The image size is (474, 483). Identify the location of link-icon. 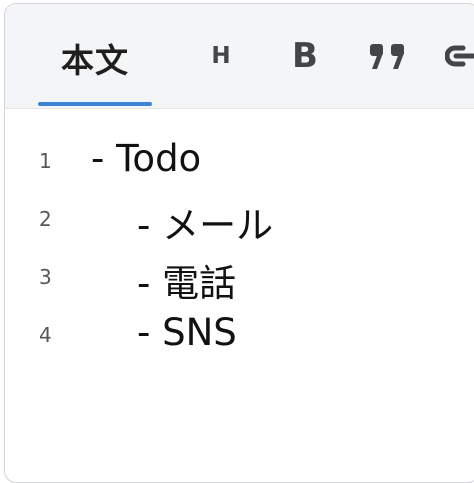
(459, 56).